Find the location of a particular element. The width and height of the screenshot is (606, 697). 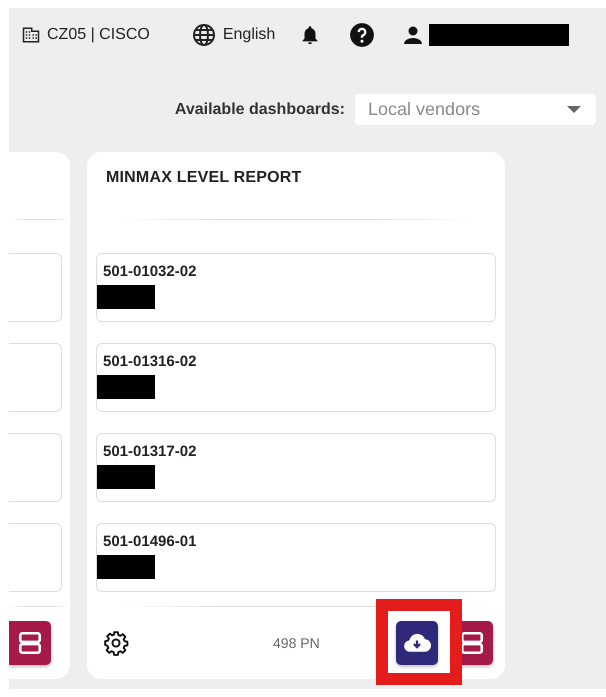

building-icon is located at coordinates (31, 35).